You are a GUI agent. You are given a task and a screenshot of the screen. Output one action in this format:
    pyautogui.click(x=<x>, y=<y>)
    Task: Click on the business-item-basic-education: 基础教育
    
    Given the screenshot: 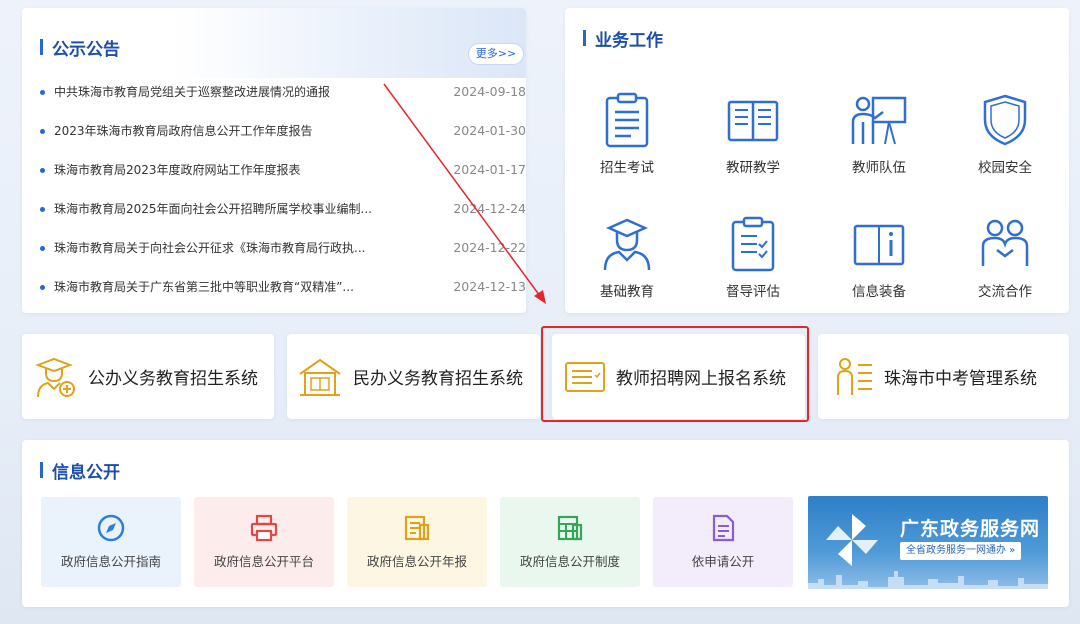 What is the action you would take?
    pyautogui.click(x=627, y=258)
    